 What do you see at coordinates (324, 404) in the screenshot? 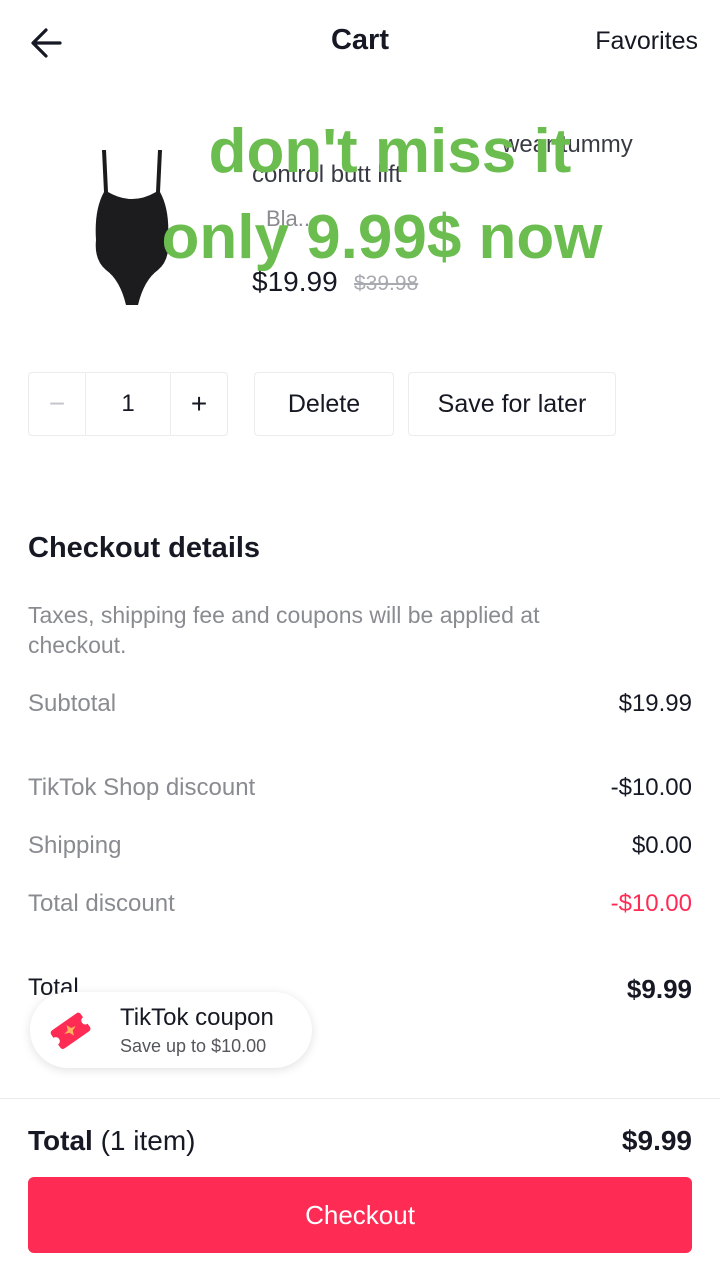
I see `delete-button: Delete` at bounding box center [324, 404].